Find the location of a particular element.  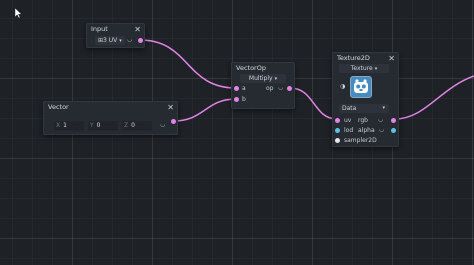

input-label-lod: lod is located at coordinates (349, 130).